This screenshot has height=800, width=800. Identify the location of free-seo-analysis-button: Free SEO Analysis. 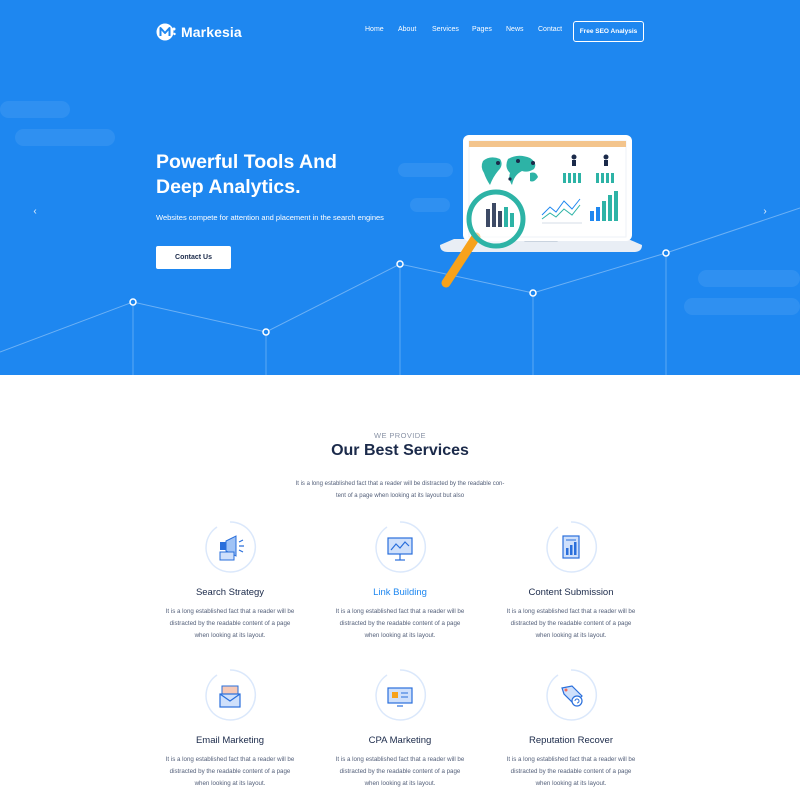
(608, 31).